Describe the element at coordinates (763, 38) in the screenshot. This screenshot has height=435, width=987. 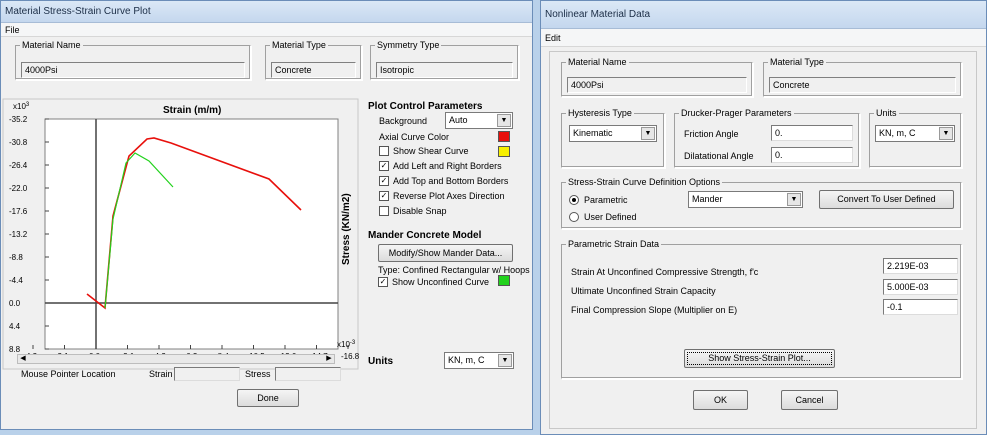
I see `right-menubar: Edit` at that location.